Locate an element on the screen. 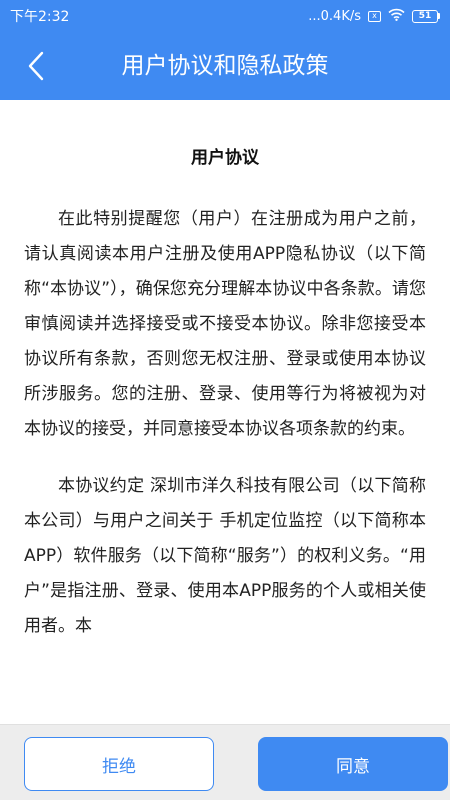 The image size is (450, 800). document-title: 用户协议 is located at coordinates (225, 158).